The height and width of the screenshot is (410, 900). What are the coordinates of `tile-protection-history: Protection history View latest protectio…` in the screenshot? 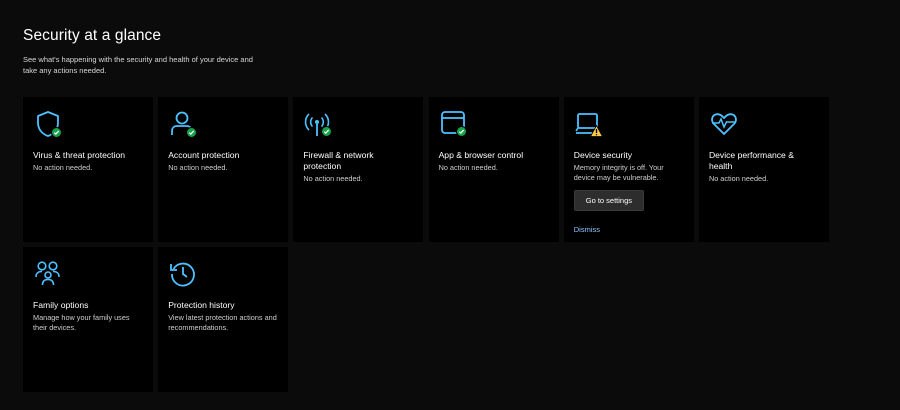 It's located at (223, 319).